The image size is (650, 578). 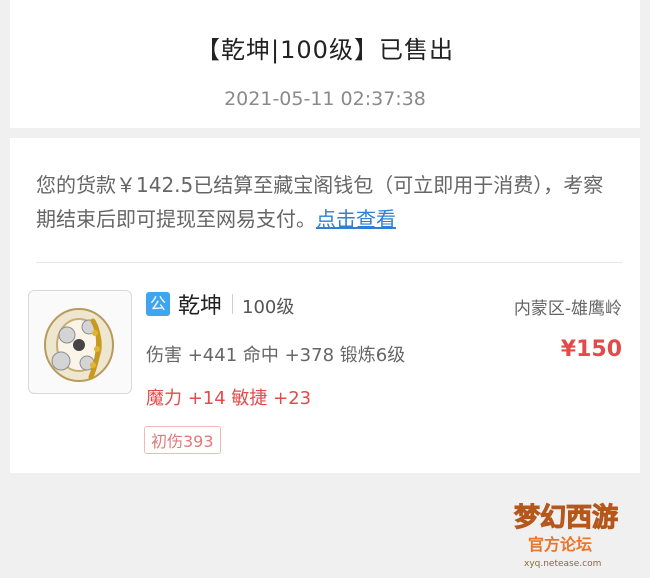 I want to click on forum-logo-watermark: 梦幻西游 官方论坛 xyq.netease.com, so click(x=574, y=531).